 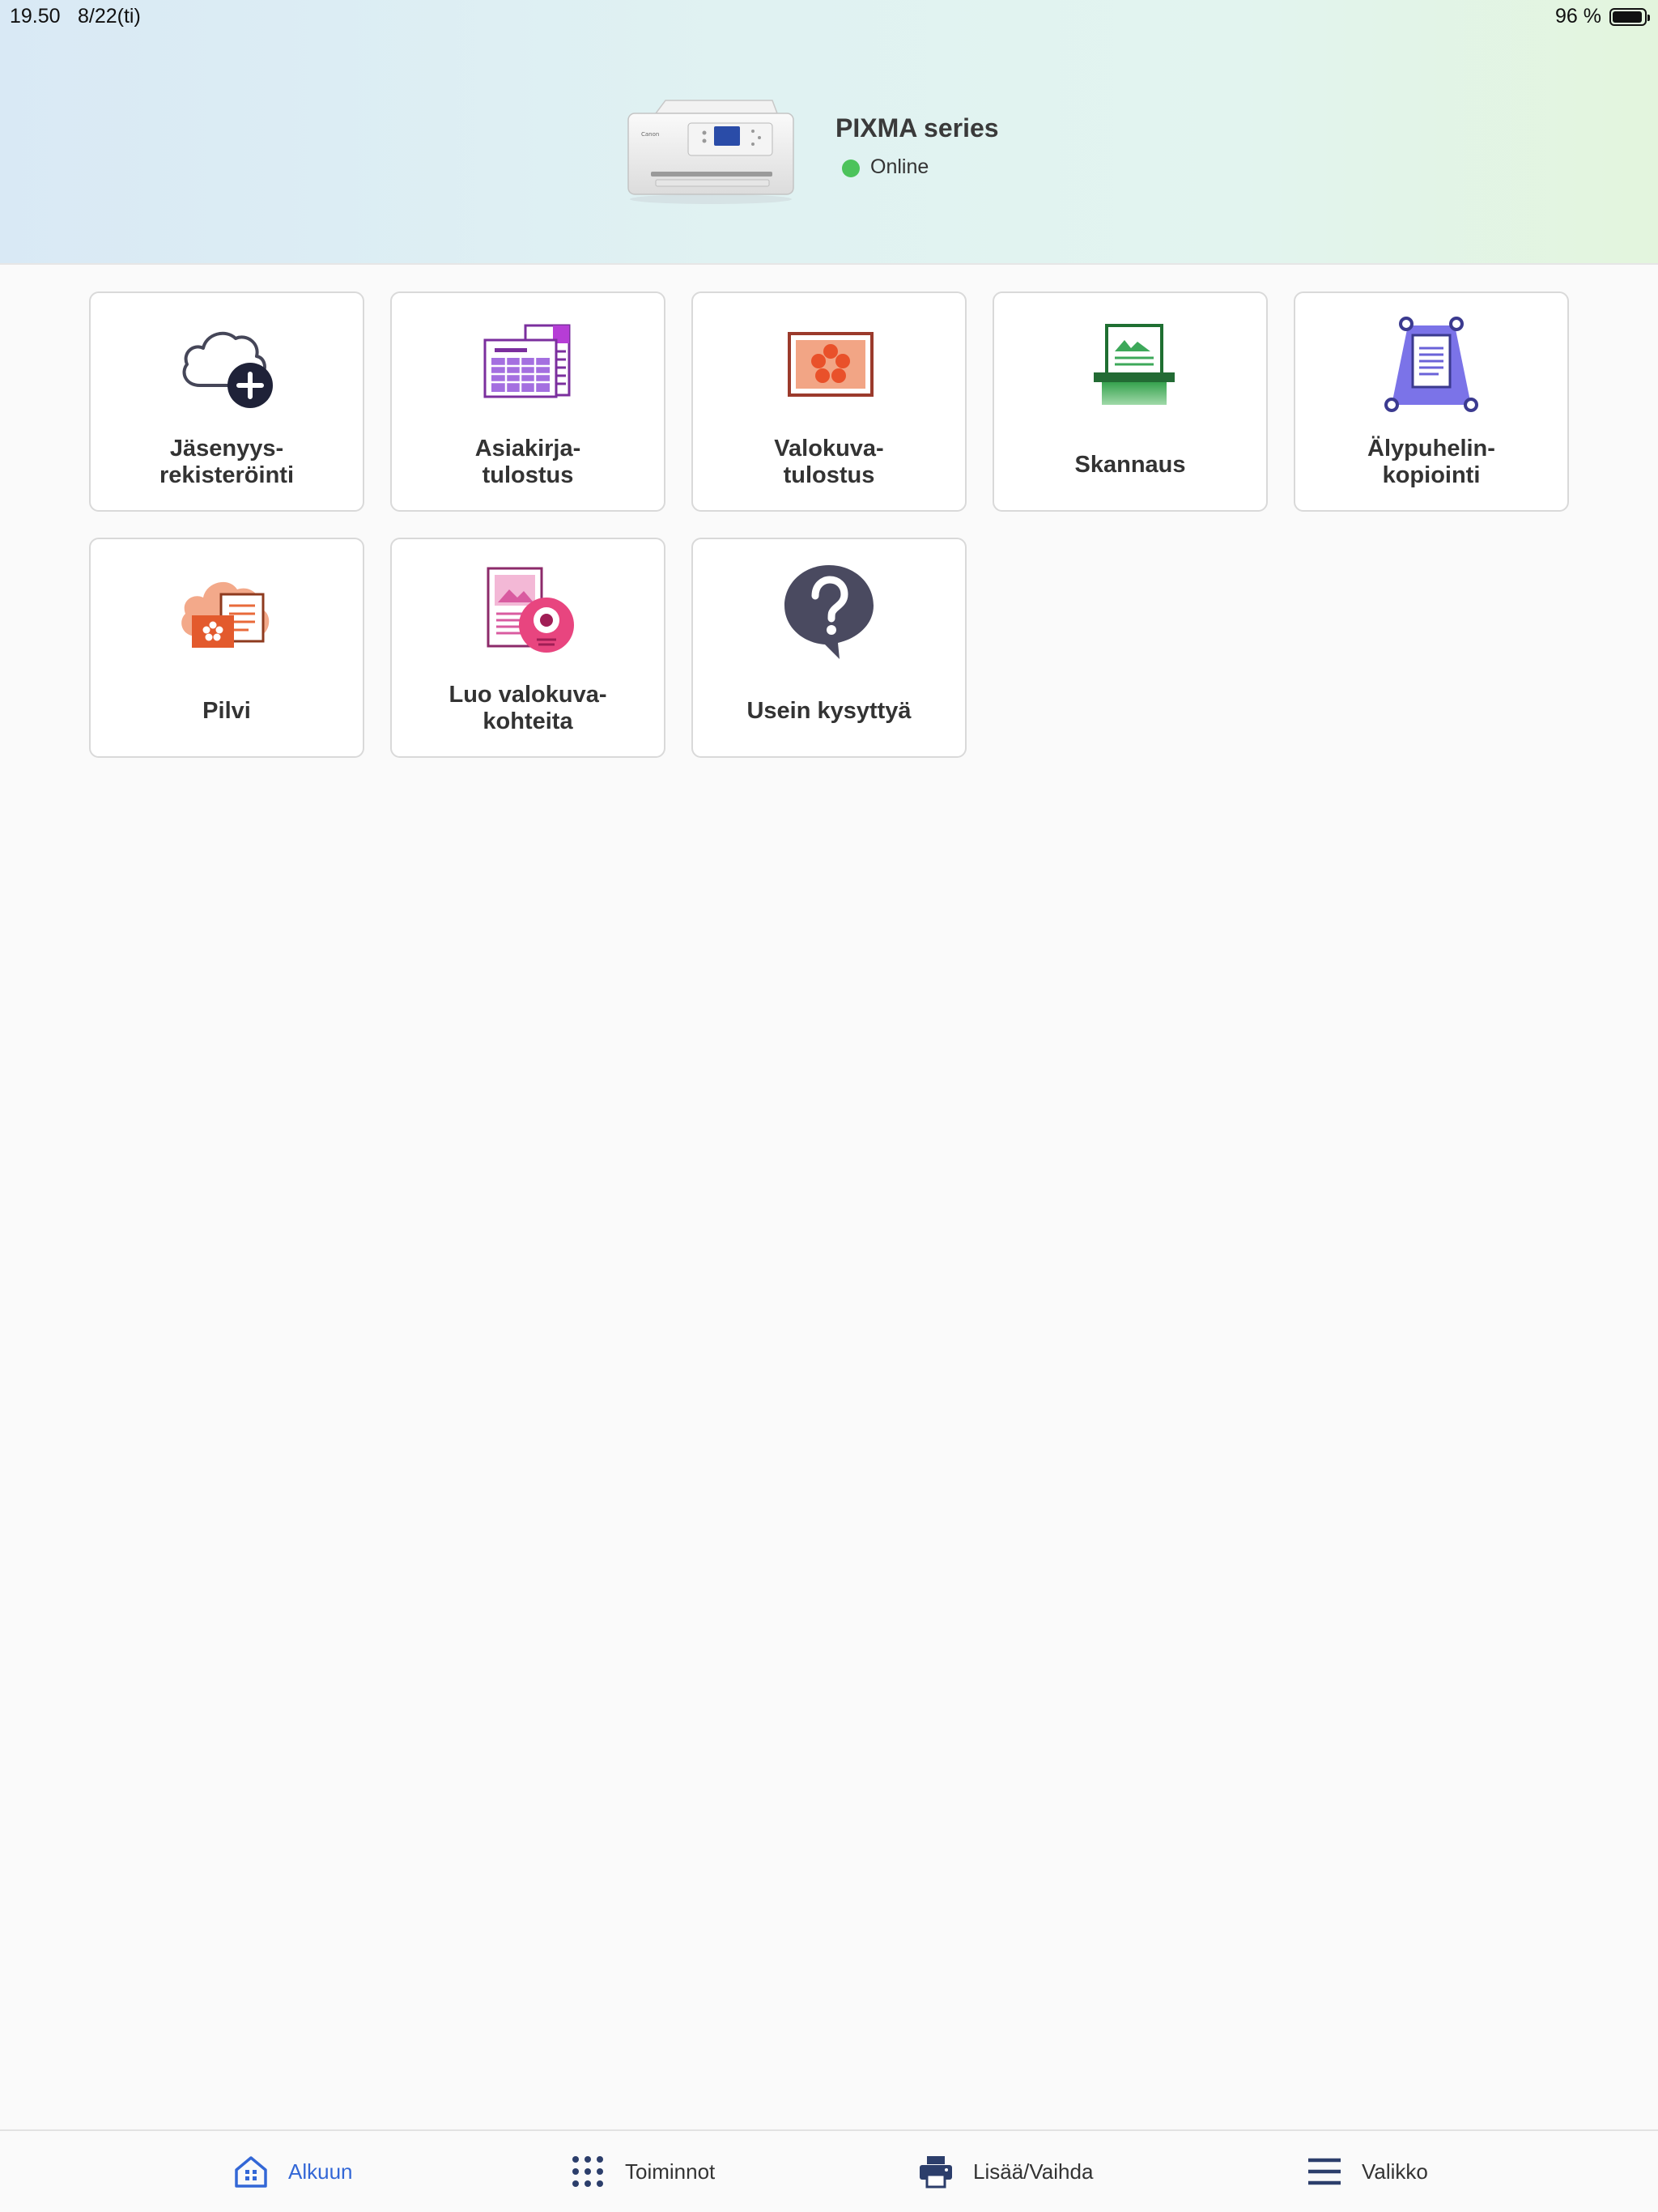 I want to click on nav-functions-label: Toiminnot, so click(x=670, y=2171).